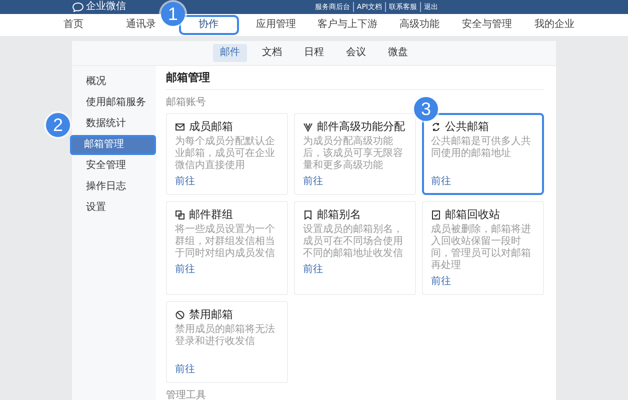 The height and width of the screenshot is (400, 628). I want to click on card-title: 成员邮箱, so click(211, 127).